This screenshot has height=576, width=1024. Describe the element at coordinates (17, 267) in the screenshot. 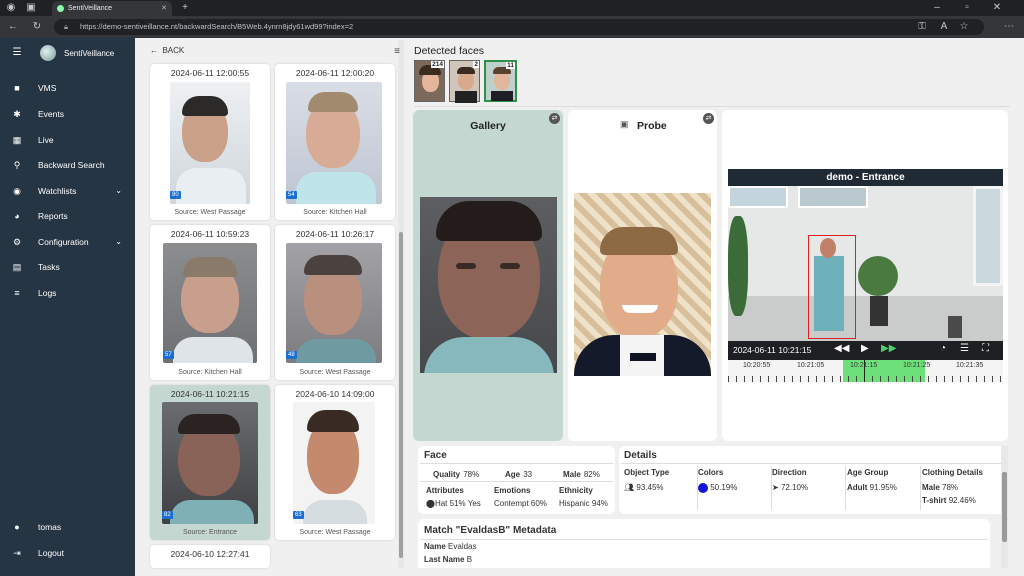

I see `clipboard-icon: ▤` at that location.